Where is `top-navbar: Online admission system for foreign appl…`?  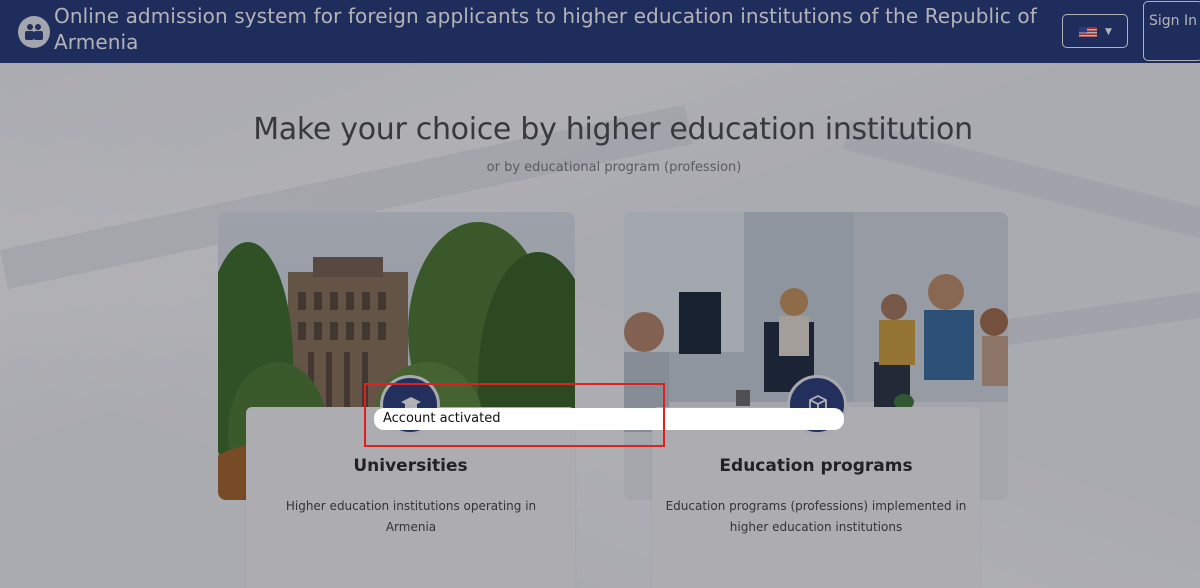
top-navbar: Online admission system for foreign appl… is located at coordinates (600, 31).